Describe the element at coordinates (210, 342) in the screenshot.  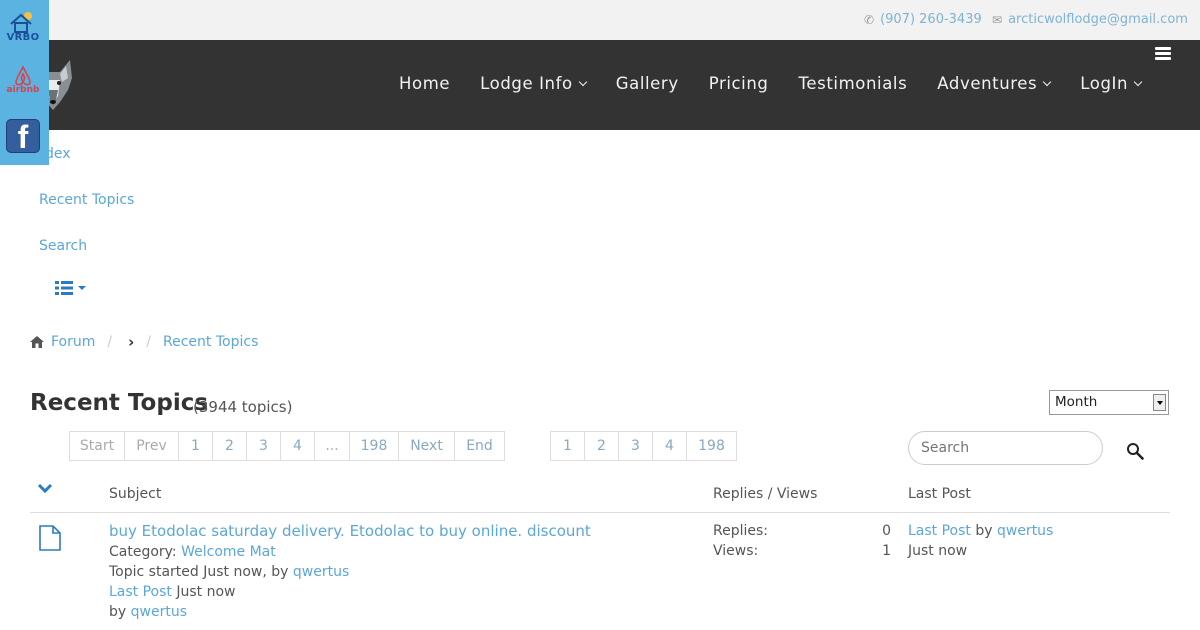
I see `breadcrumb-recent-topics: Recent Topics` at that location.